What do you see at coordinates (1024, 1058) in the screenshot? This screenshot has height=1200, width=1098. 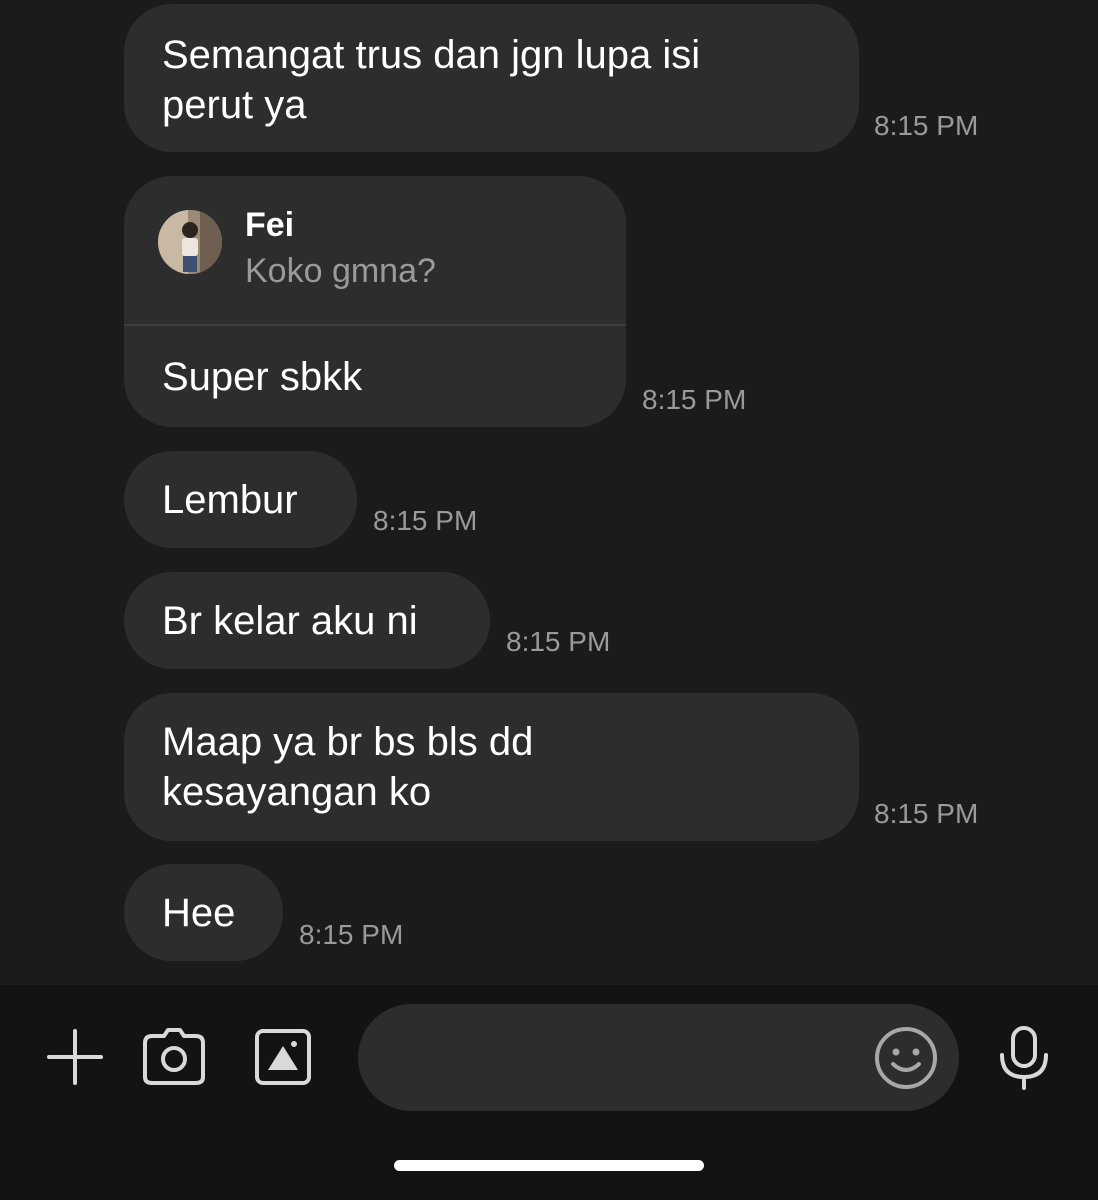 I see `microphone-icon` at bounding box center [1024, 1058].